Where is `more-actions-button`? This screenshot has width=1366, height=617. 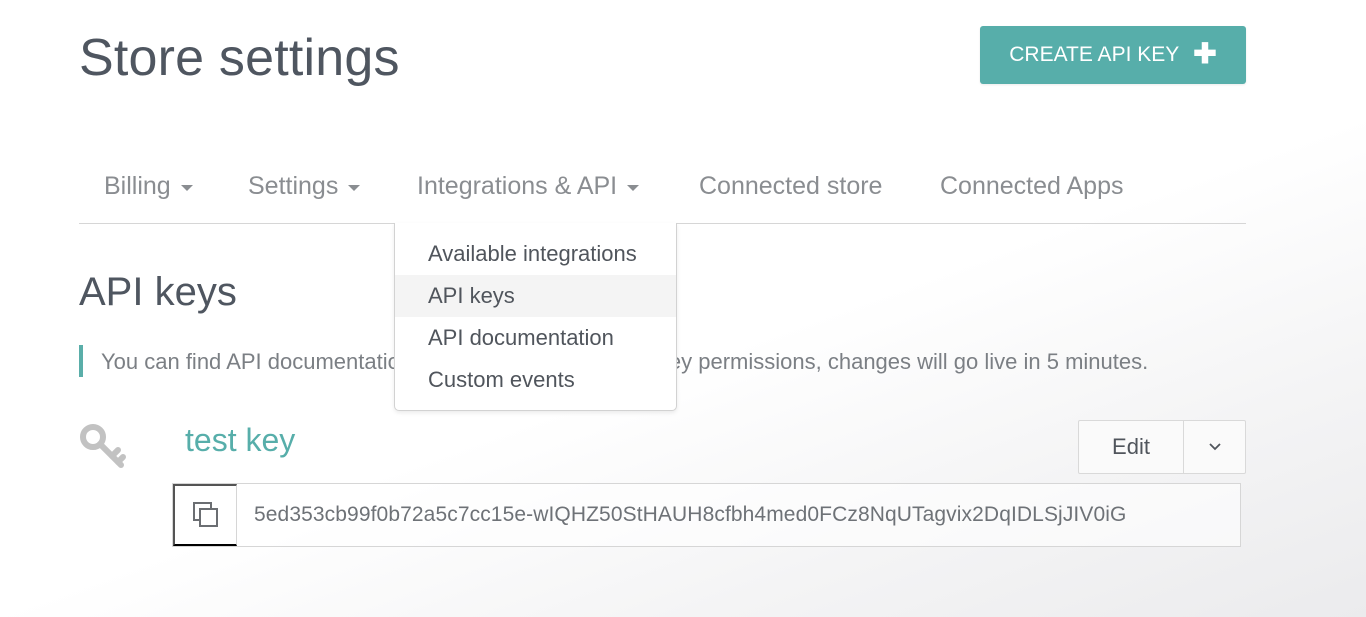 more-actions-button is located at coordinates (1214, 447).